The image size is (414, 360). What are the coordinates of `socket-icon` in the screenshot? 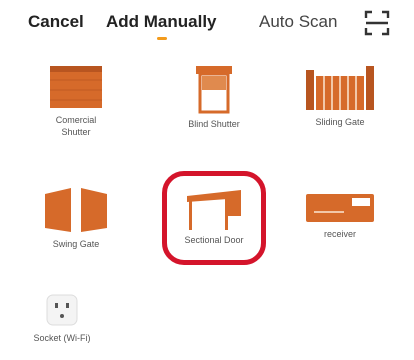 It's located at (62, 310).